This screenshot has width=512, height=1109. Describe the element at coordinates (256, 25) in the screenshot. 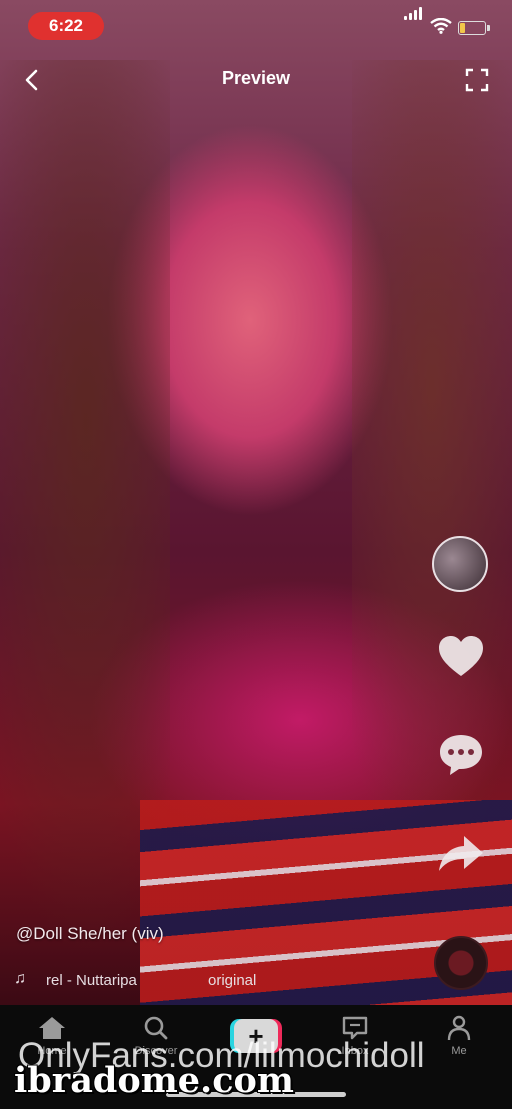

I see `status-bar: 6:22` at that location.